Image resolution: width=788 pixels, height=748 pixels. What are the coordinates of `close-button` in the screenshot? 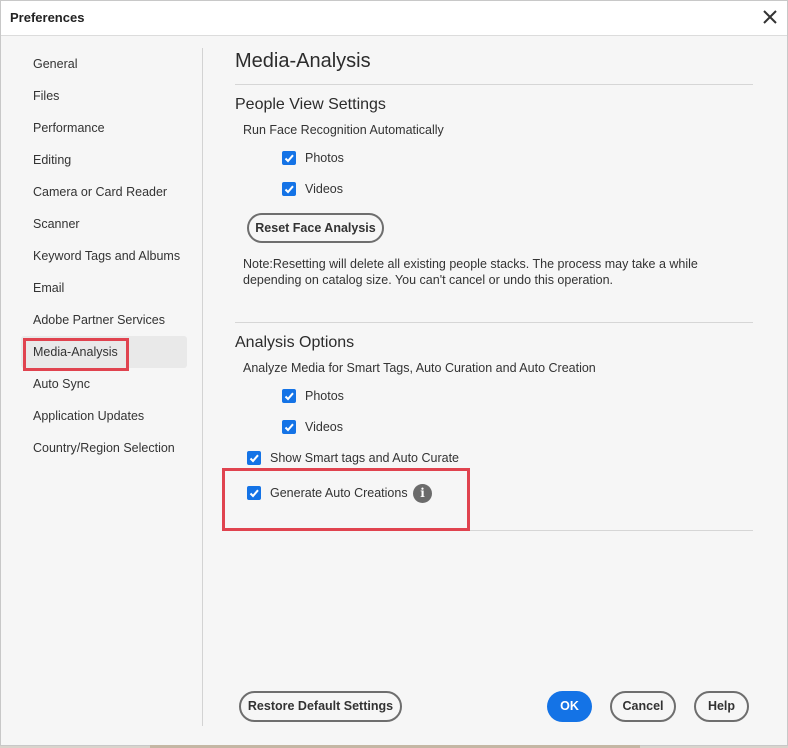 It's located at (770, 17).